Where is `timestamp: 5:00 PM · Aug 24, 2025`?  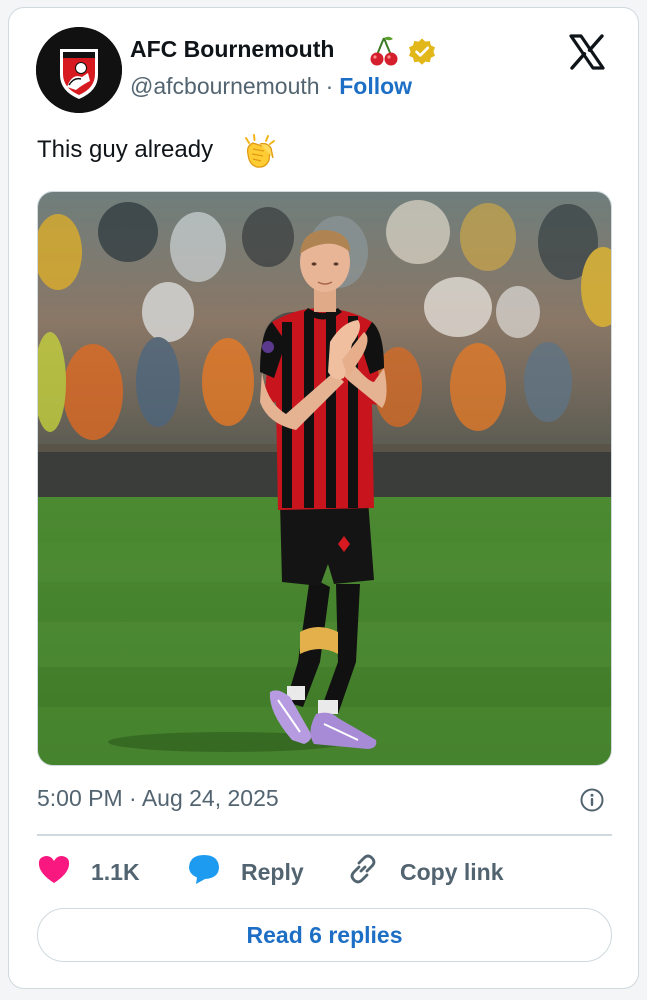 timestamp: 5:00 PM · Aug 24, 2025 is located at coordinates (158, 798).